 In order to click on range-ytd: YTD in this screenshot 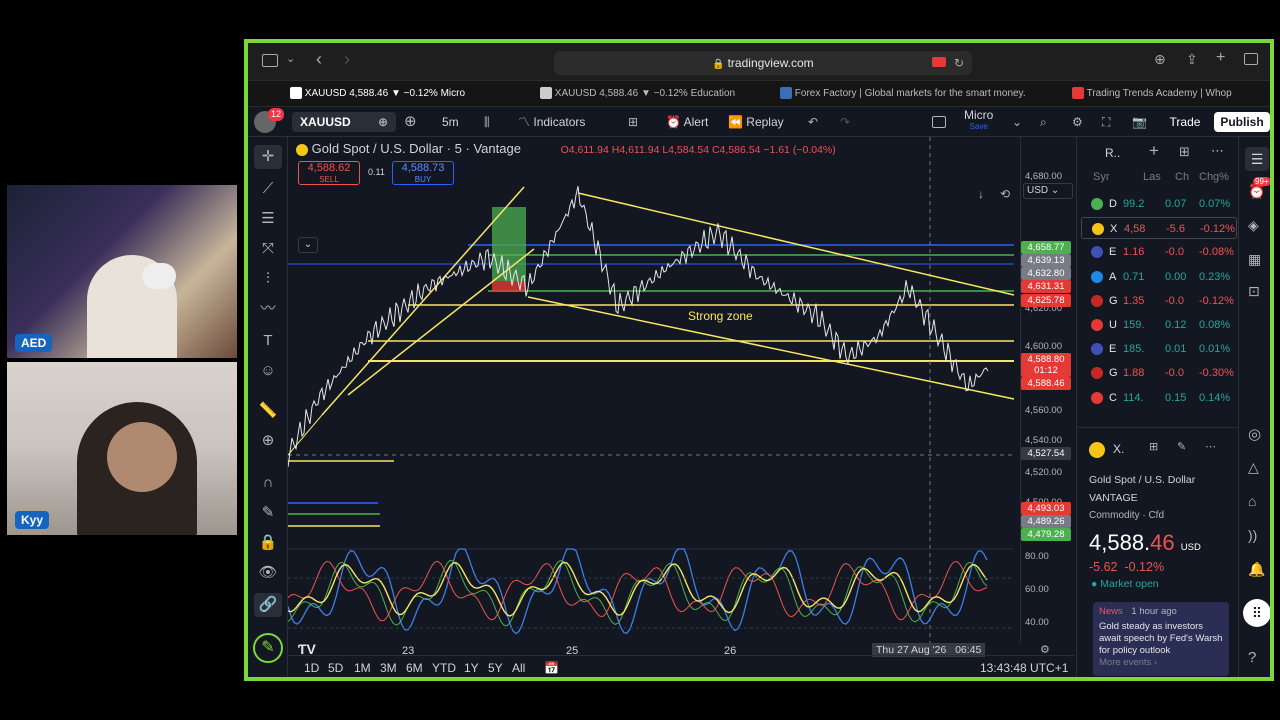, I will do `click(444, 668)`.